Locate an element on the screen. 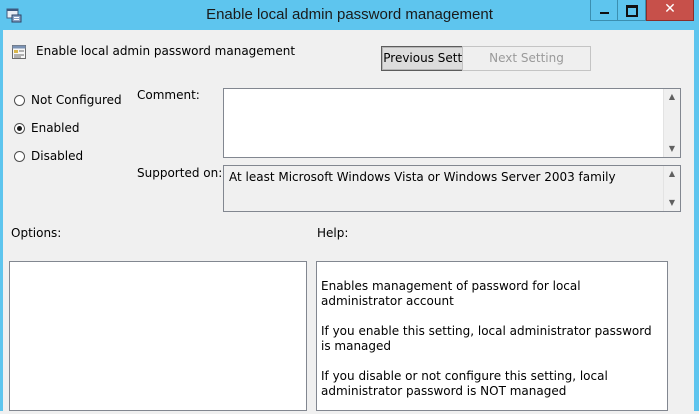 This screenshot has width=699, height=414. close-icon: ✕ is located at coordinates (670, 9).